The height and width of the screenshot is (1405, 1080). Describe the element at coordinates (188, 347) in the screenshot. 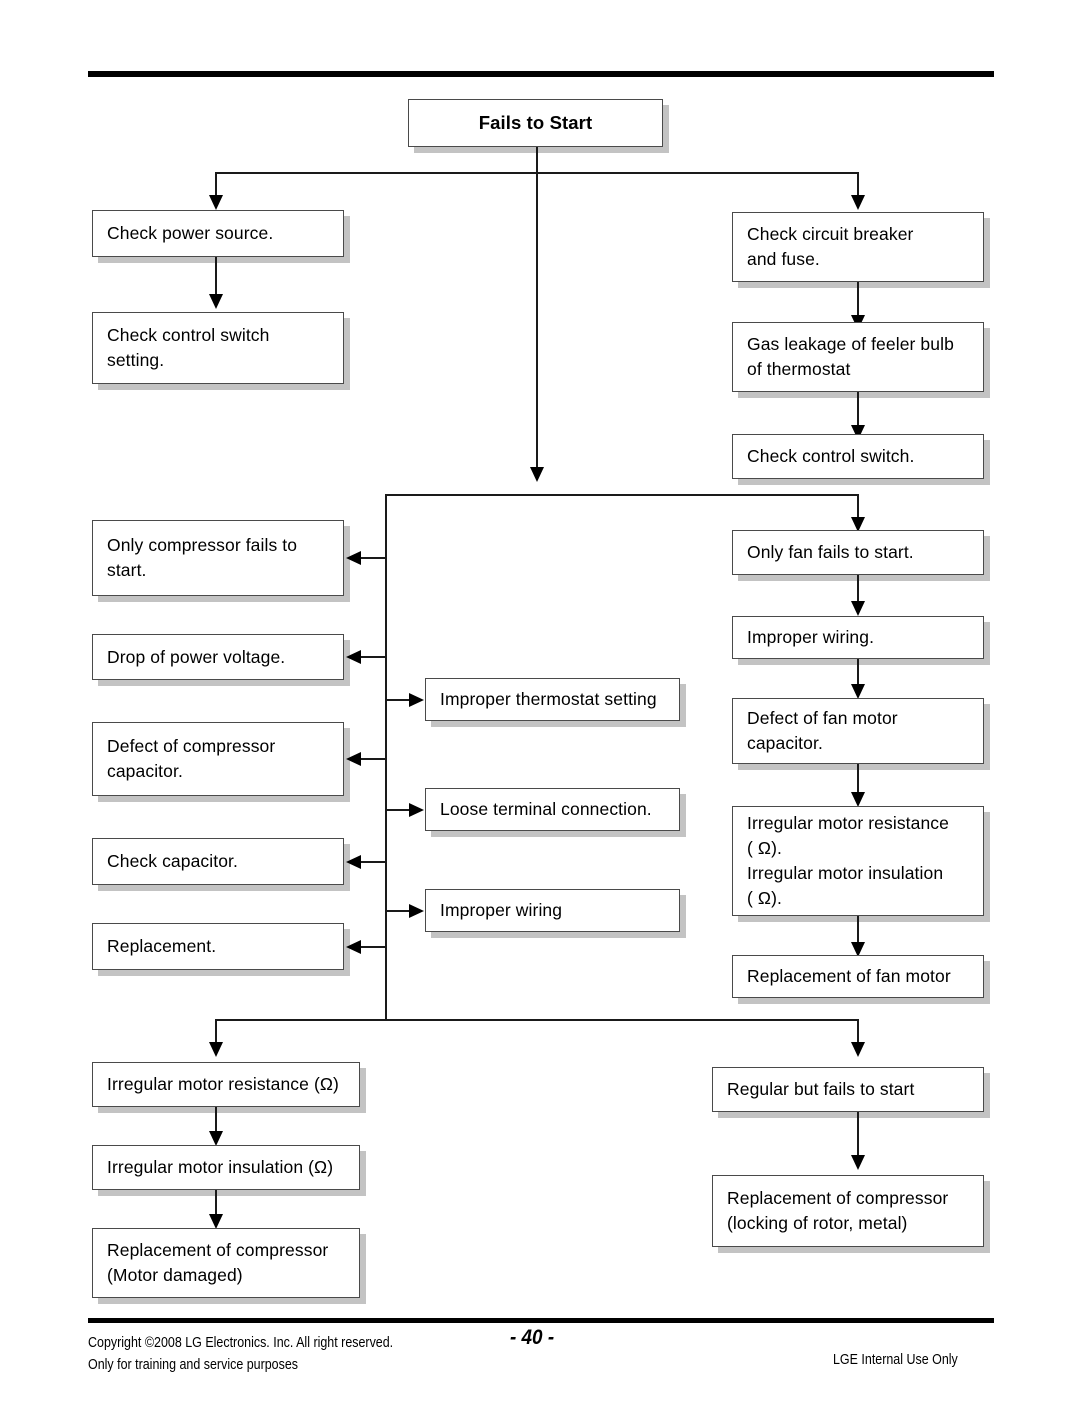

I see `node-label: Check control switch setting.` at that location.